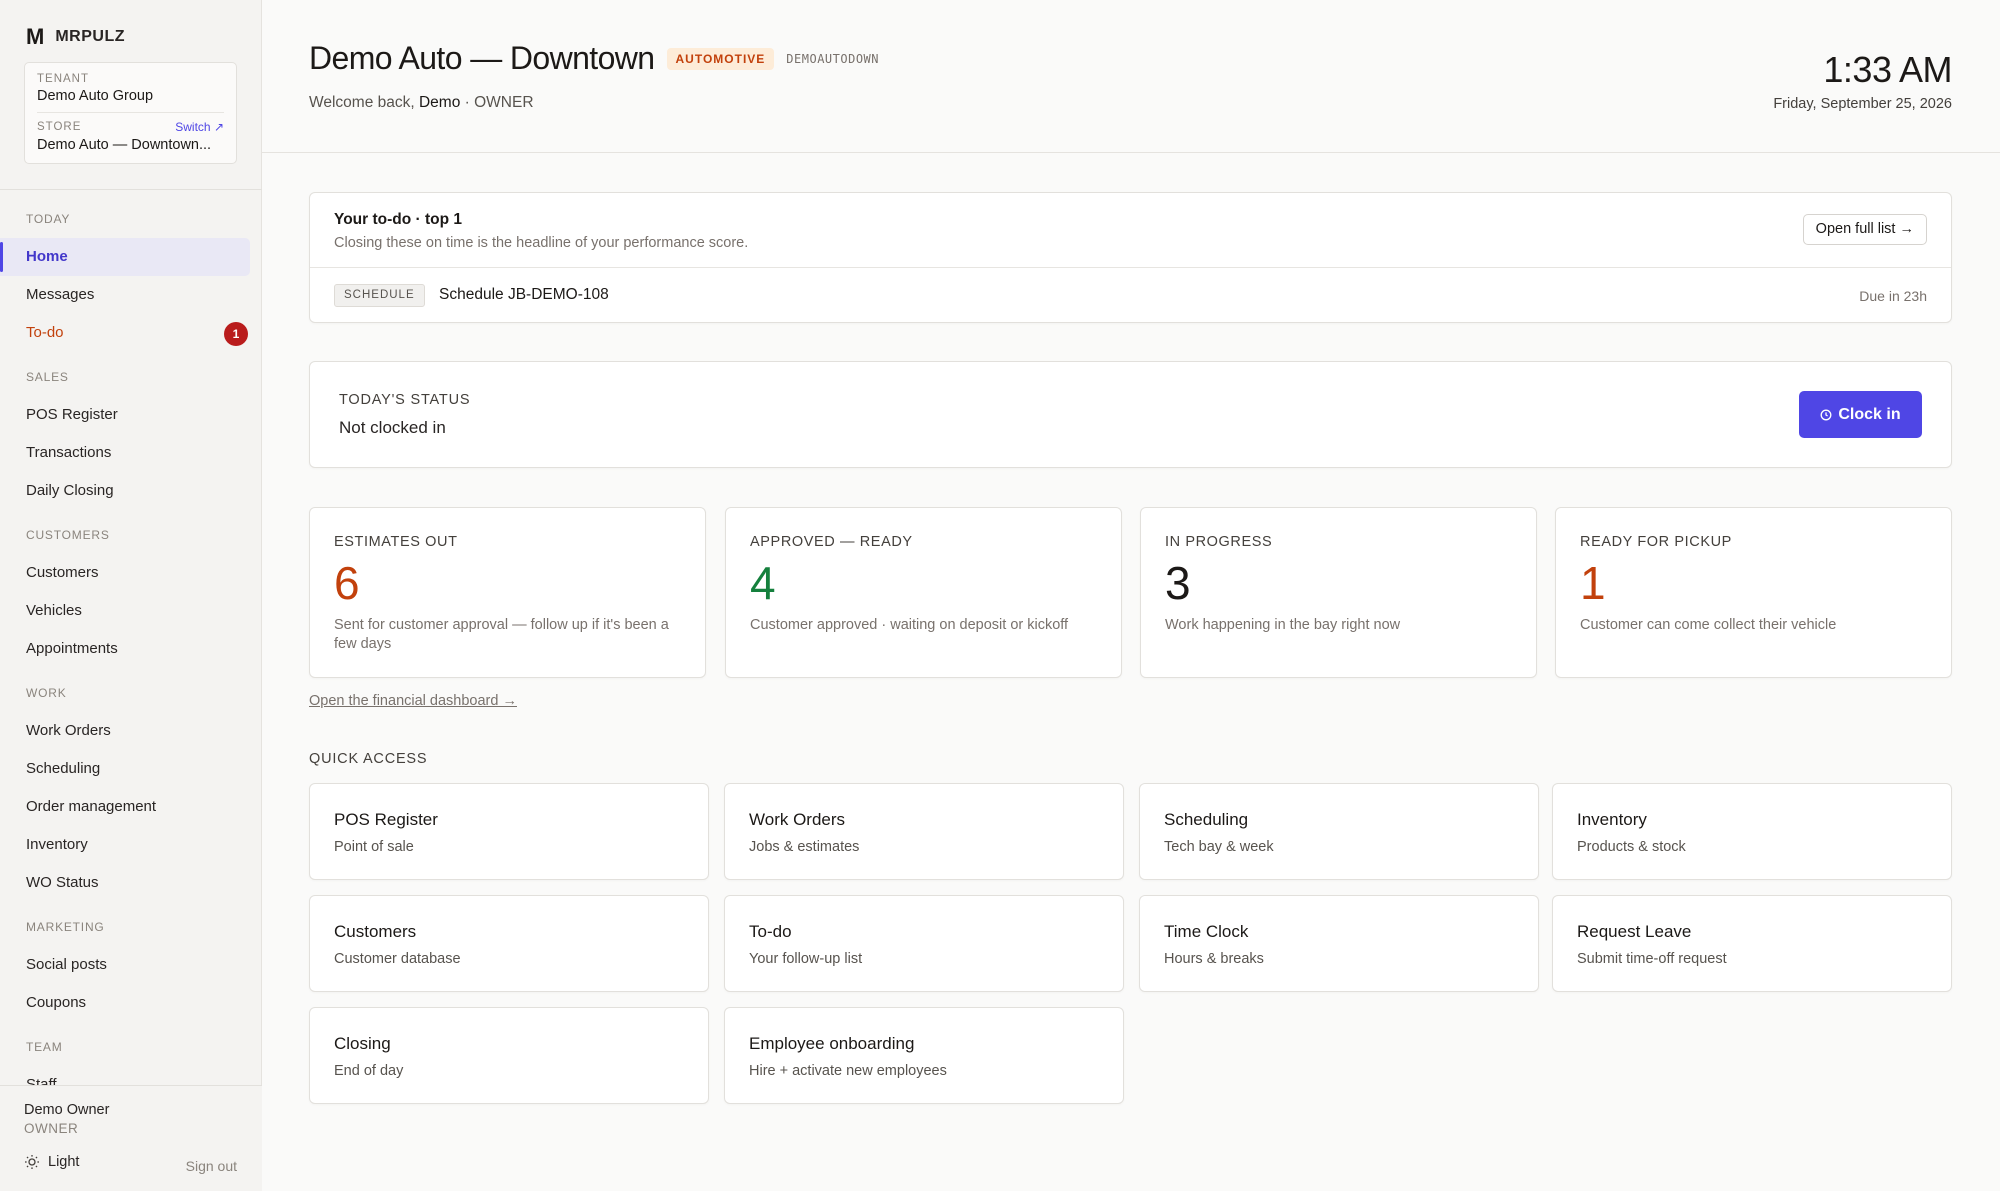 The width and height of the screenshot is (2000, 1191). What do you see at coordinates (509, 1055) in the screenshot?
I see `quick-access-closing: Closing End of day` at bounding box center [509, 1055].